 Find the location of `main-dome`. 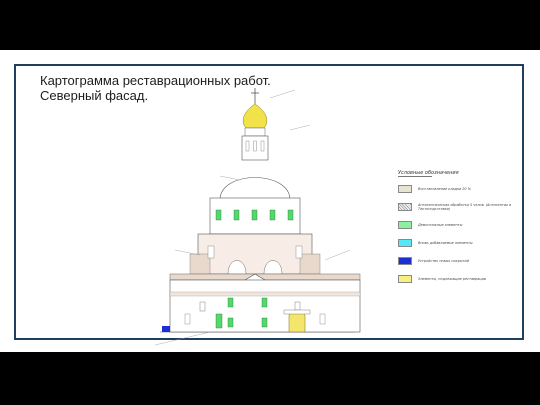

main-dome is located at coordinates (255, 189).